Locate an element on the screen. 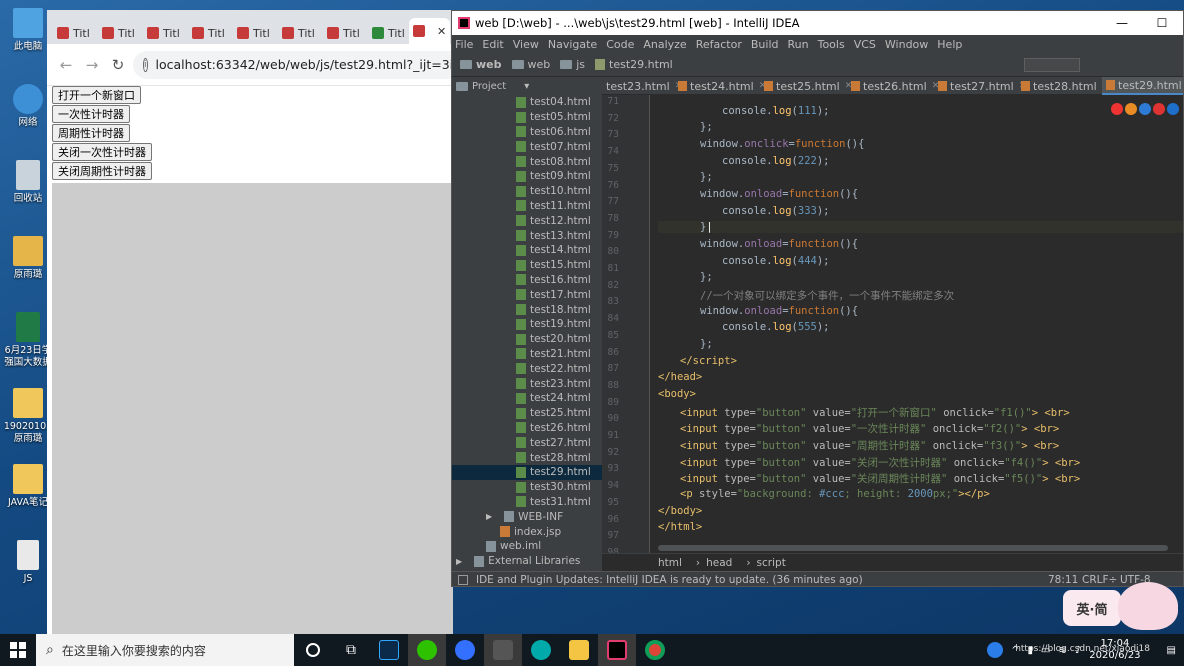 Image resolution: width=1184 pixels, height=666 pixels. back-button: ← is located at coordinates (66, 65).